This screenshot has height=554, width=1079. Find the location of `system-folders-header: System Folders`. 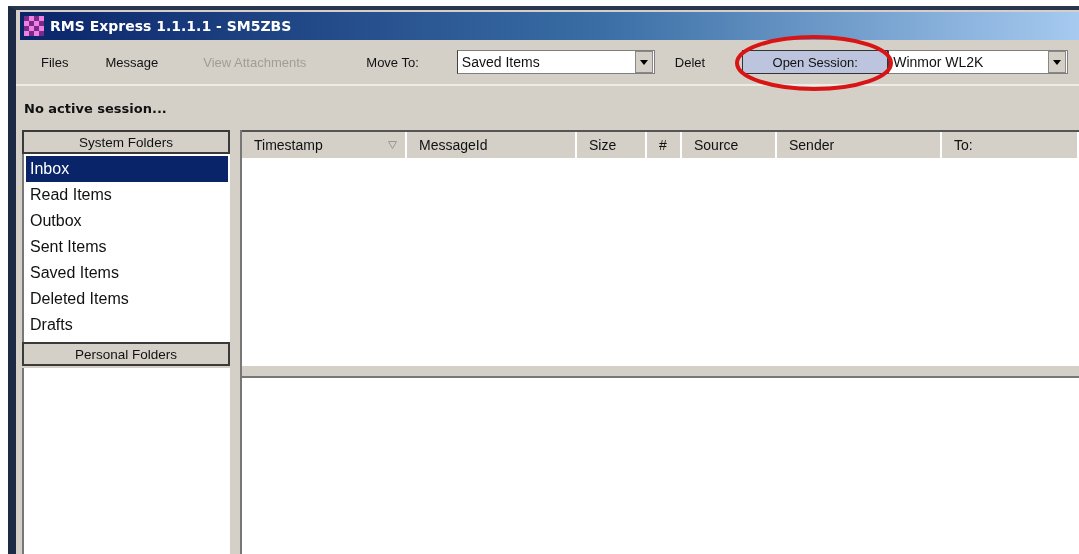

system-folders-header: System Folders is located at coordinates (126, 142).